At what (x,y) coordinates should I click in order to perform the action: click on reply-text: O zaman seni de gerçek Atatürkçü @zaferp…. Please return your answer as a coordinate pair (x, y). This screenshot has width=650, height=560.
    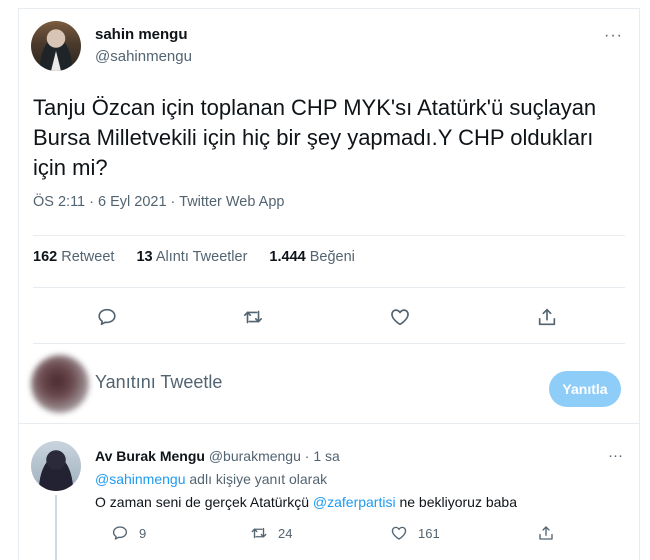
    Looking at the image, I should click on (306, 502).